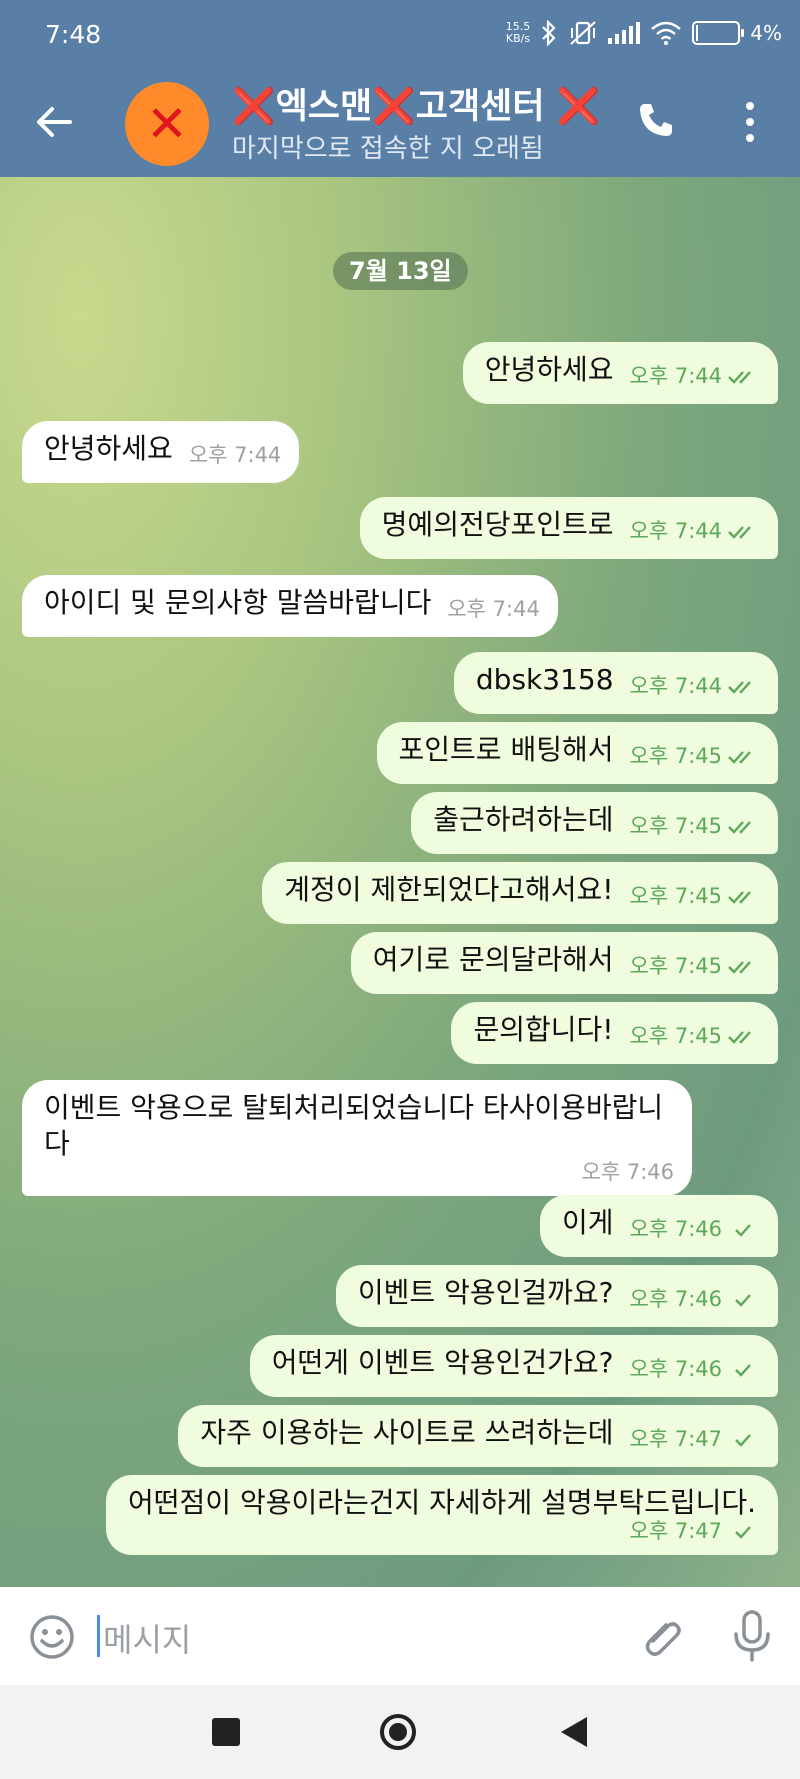  Describe the element at coordinates (666, 33) in the screenshot. I see `wifi-icon` at that location.